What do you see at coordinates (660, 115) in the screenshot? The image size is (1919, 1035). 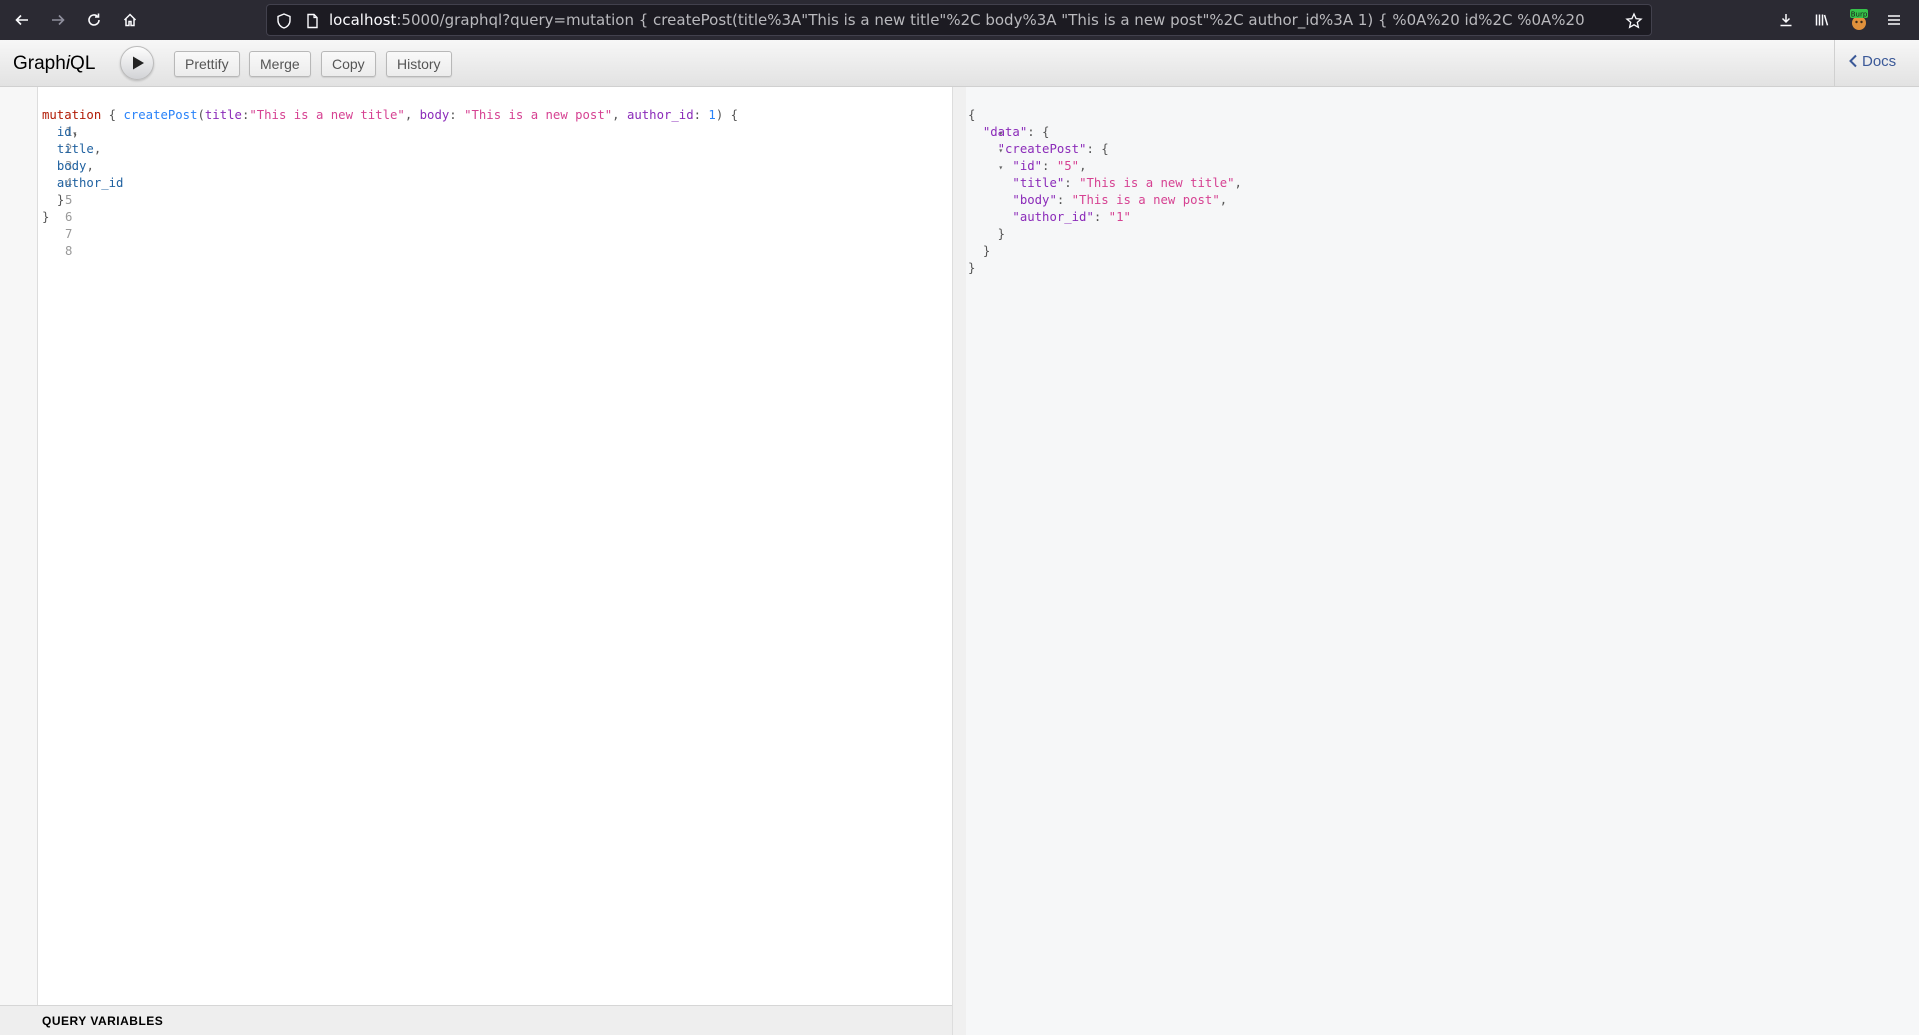 I see `argument-name: author_id` at bounding box center [660, 115].